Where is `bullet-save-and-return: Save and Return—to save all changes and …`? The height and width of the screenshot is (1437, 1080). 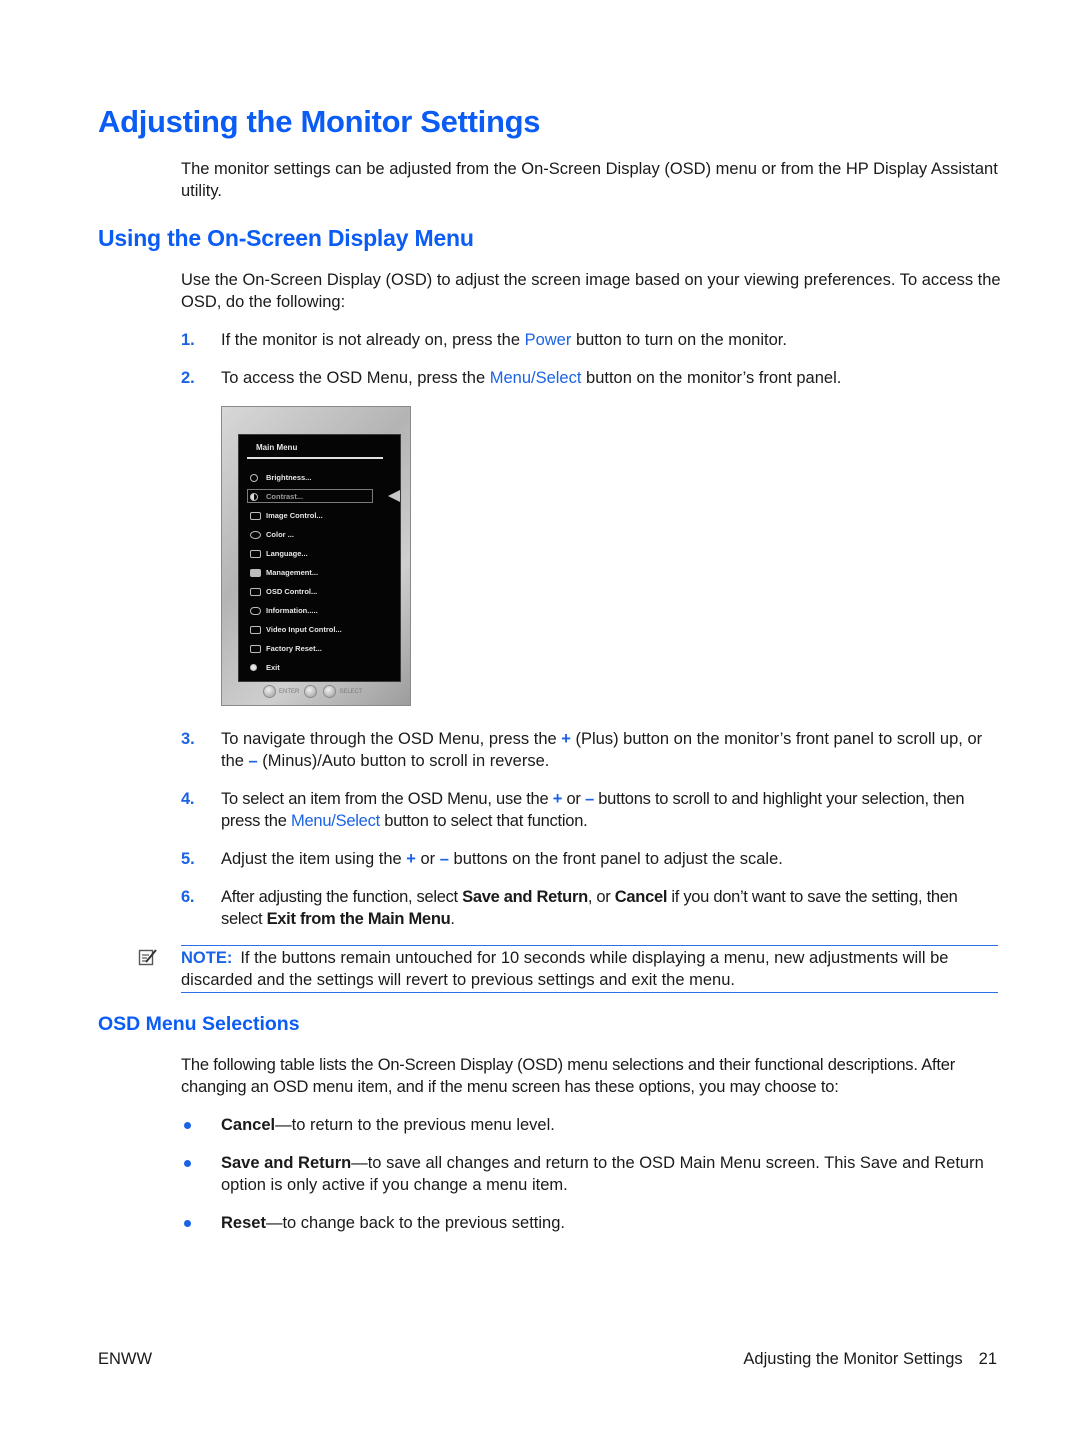 bullet-save-and-return: Save and Return—to save all changes and … is located at coordinates (592, 1174).